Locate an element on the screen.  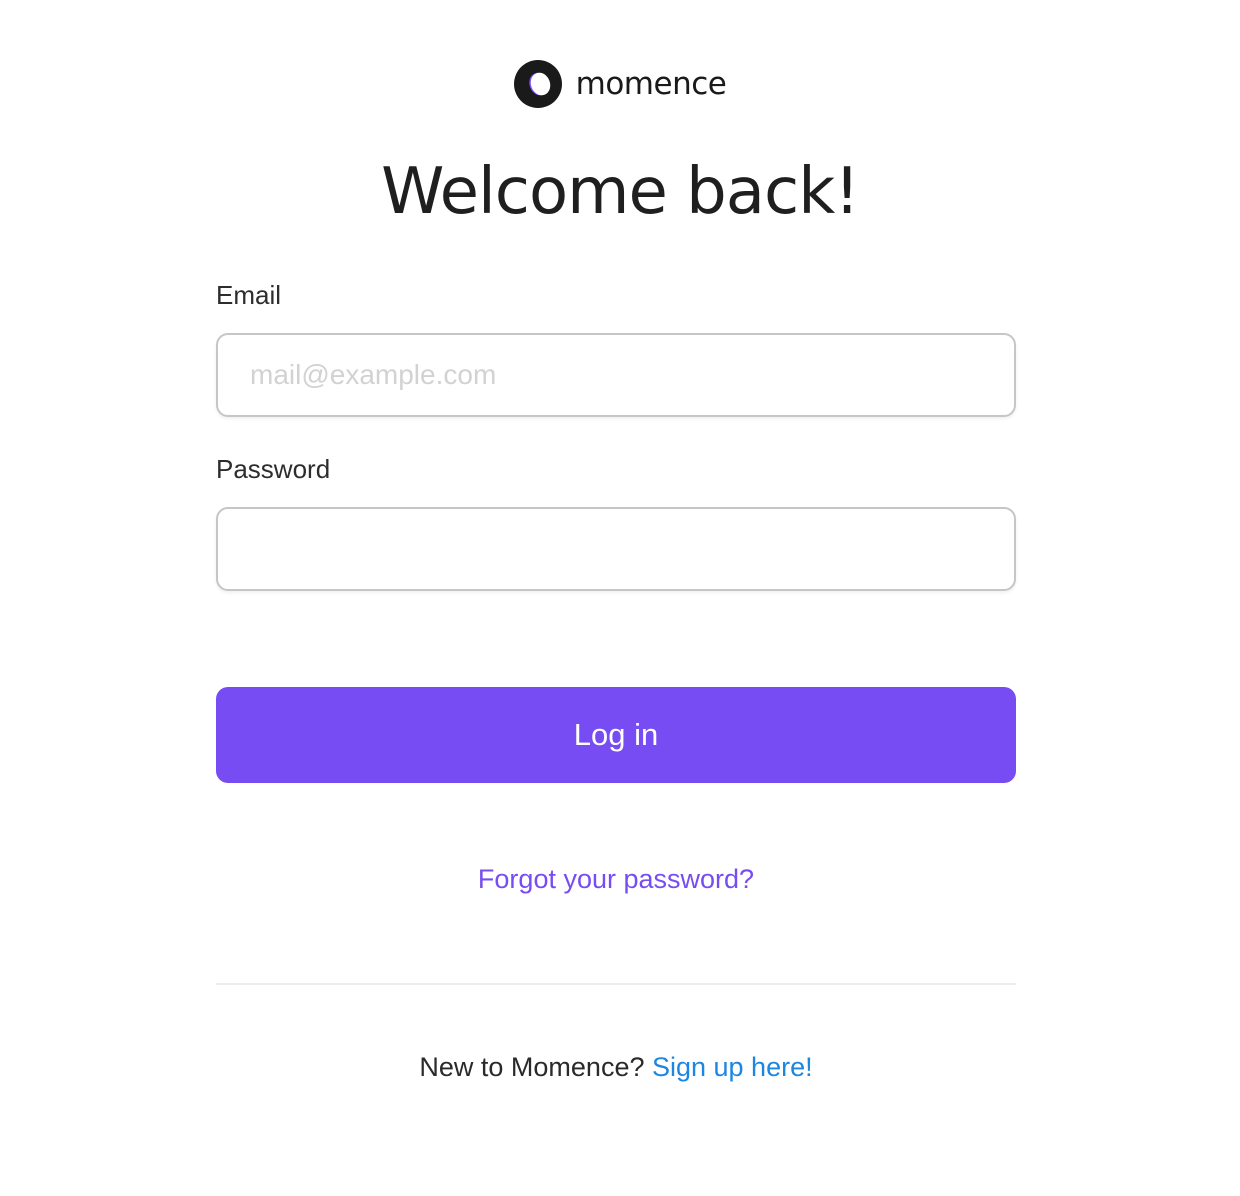
momence-logo-icon is located at coordinates (537, 84).